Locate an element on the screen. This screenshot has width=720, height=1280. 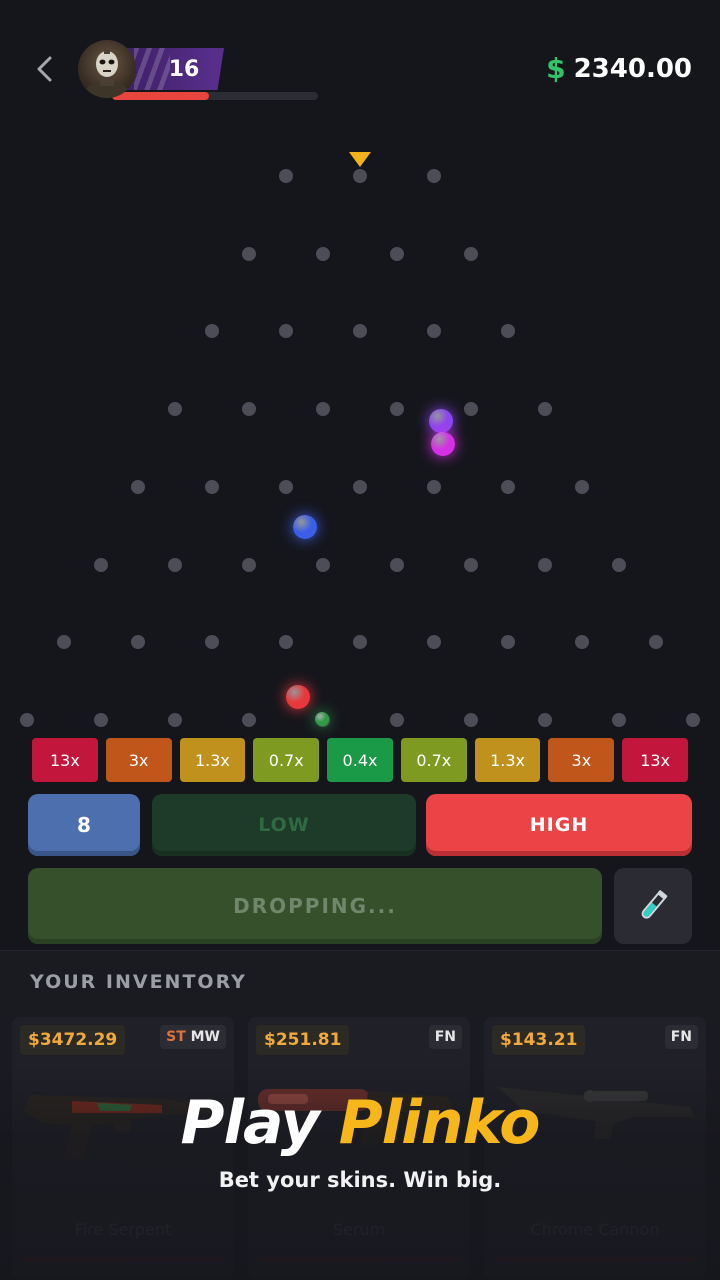
drop-point-marker is located at coordinates (360, 159).